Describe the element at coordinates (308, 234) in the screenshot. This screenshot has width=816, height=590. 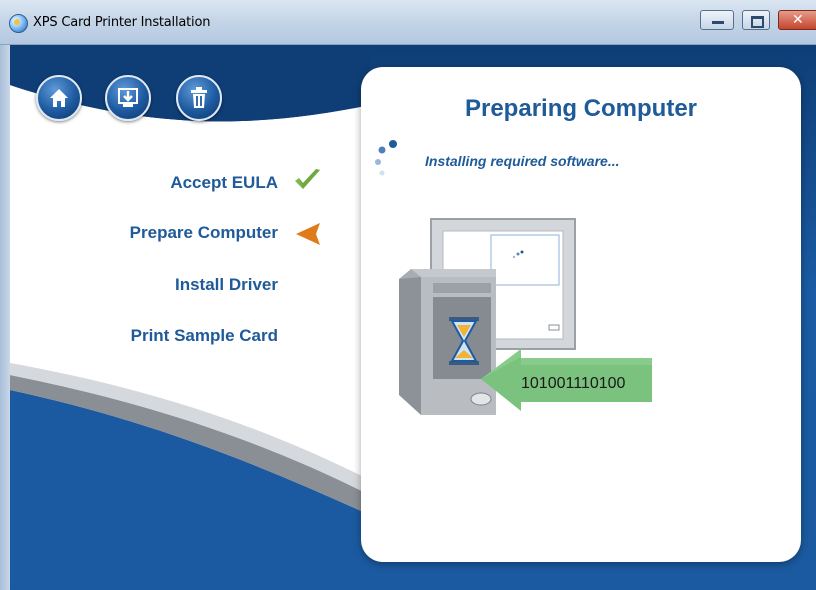
I see `arrow-left-icon` at that location.